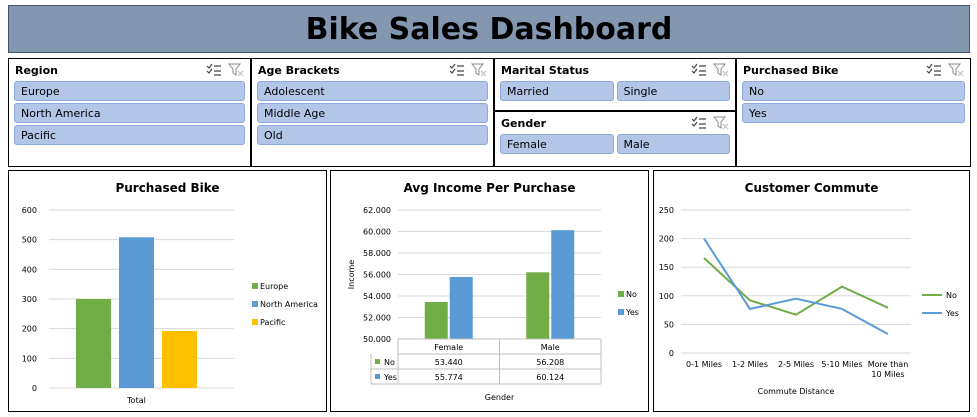 This screenshot has width=977, height=417. Describe the element at coordinates (887, 374) in the screenshot. I see `x-tick-label: 10 Miles` at that location.